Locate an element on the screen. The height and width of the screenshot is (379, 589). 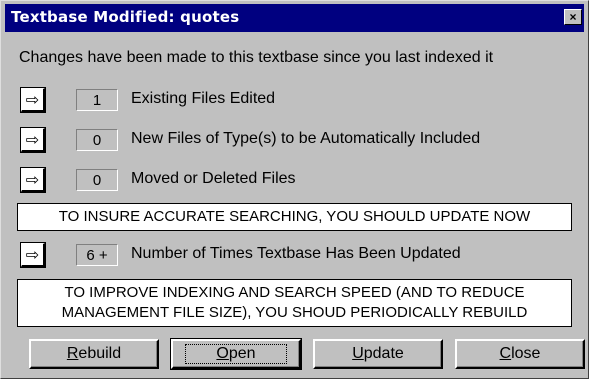
edited-files-details-button: ⇨ is located at coordinates (33, 100).